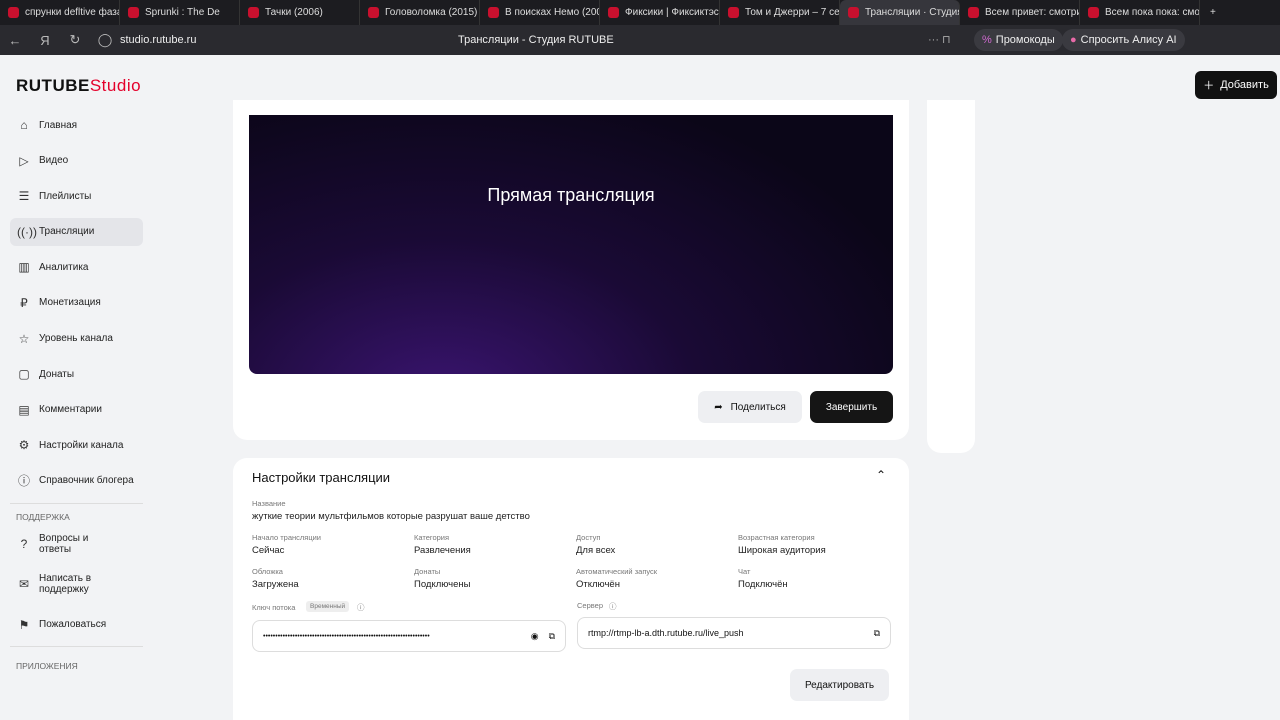  Describe the element at coordinates (427, 571) in the screenshot. I see `field-label: Донаты` at that location.